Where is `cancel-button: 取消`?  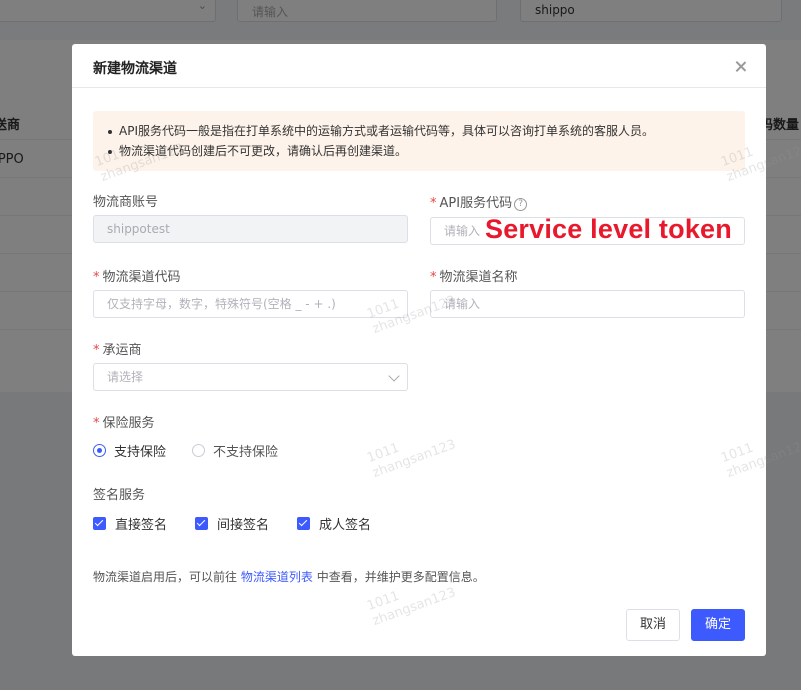
cancel-button: 取消 is located at coordinates (653, 625).